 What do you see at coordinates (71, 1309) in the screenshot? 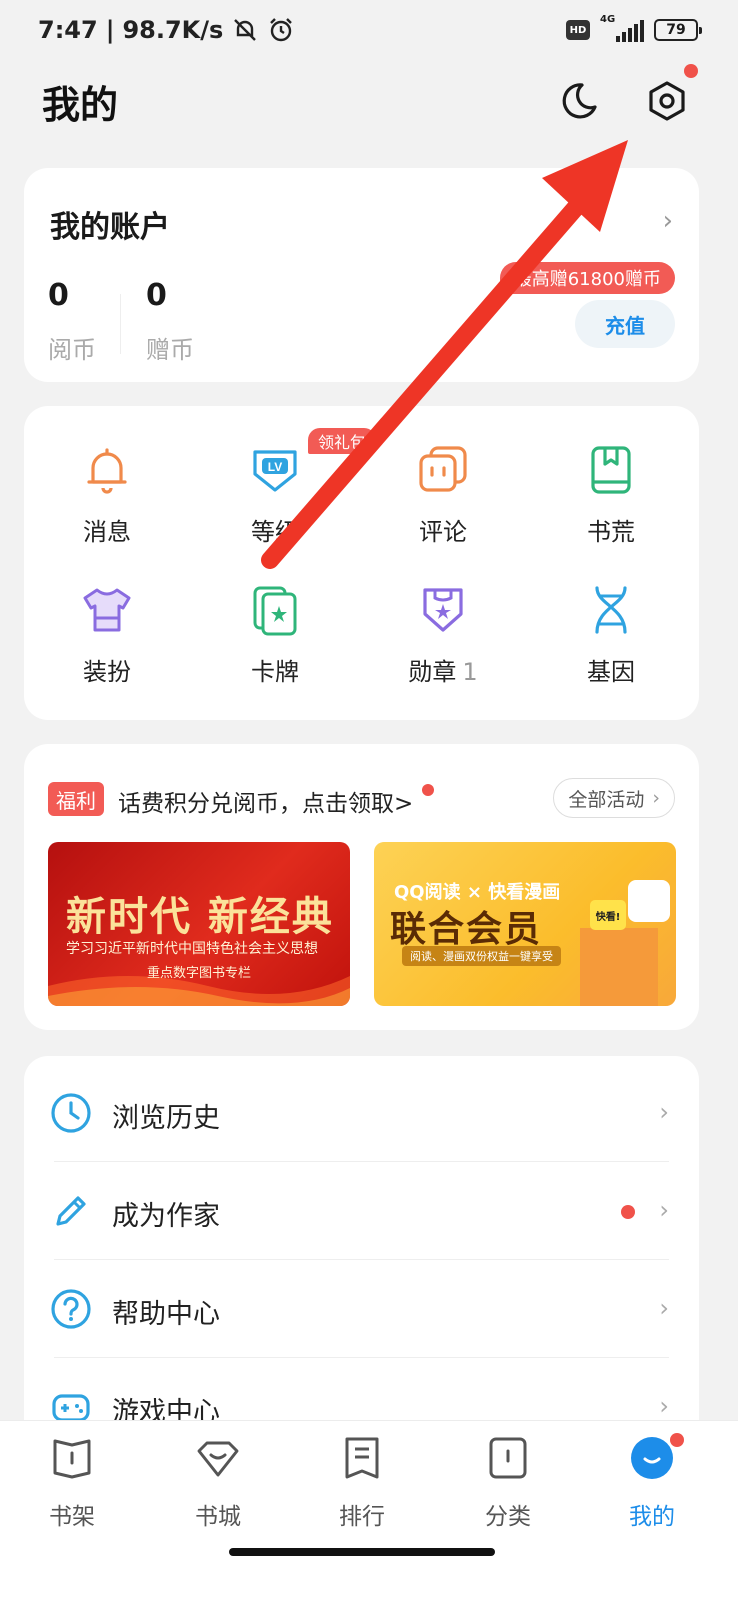
I see `help-icon` at bounding box center [71, 1309].